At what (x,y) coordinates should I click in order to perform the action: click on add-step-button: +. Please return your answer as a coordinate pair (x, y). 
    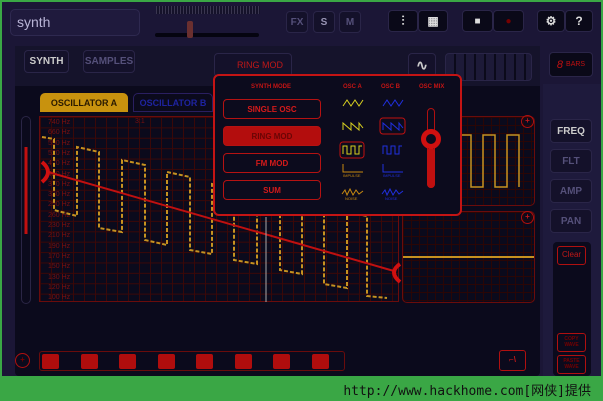
    Looking at the image, I should click on (22, 360).